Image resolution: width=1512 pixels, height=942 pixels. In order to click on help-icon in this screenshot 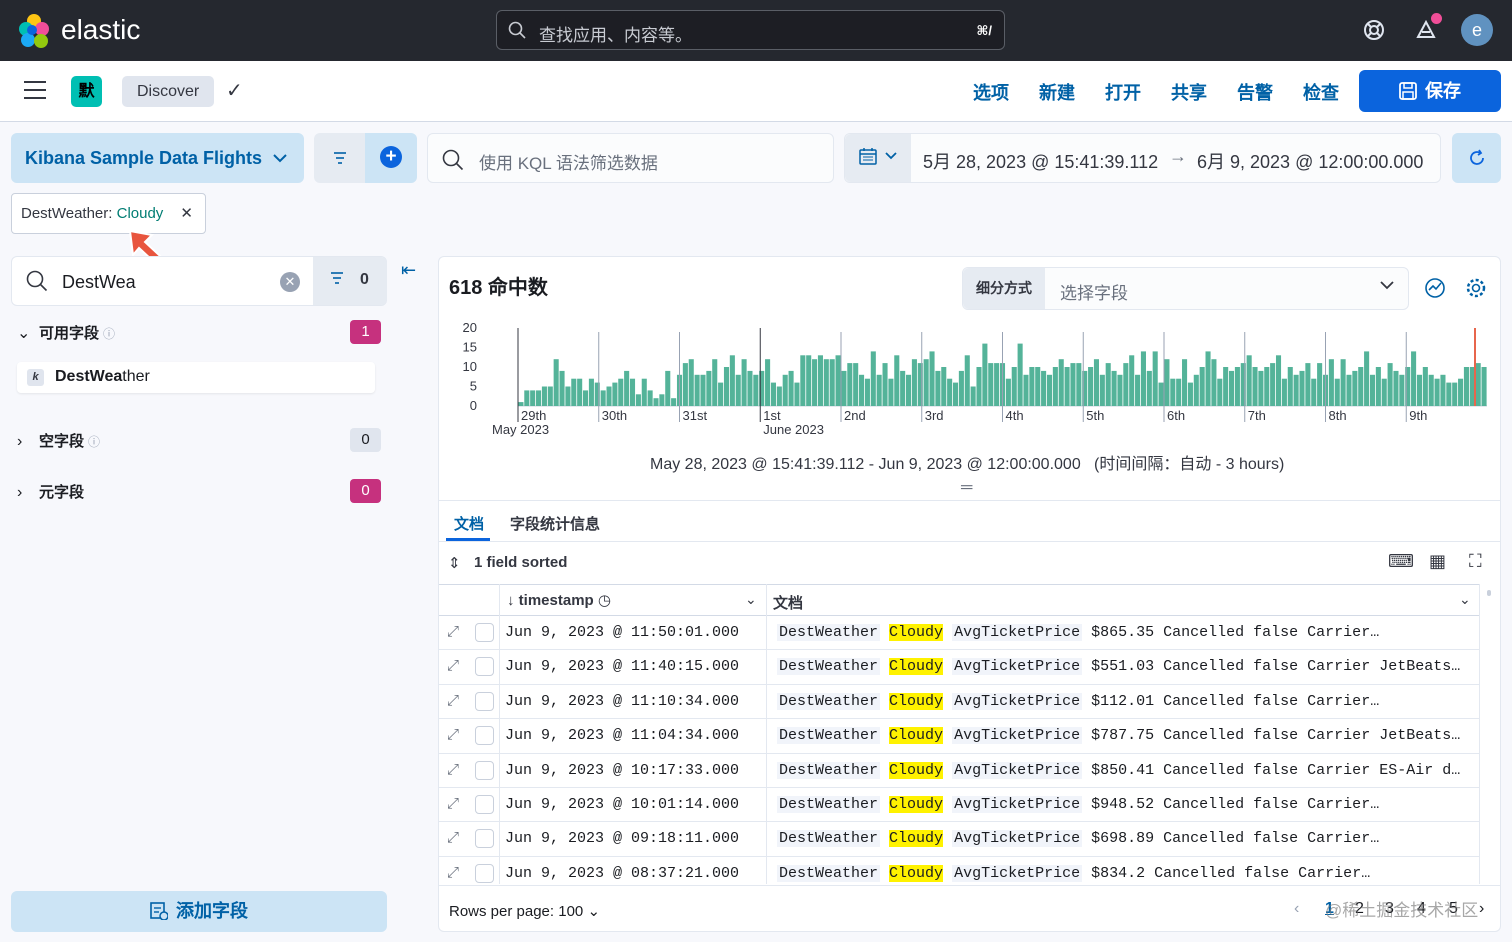, I will do `click(1374, 30)`.